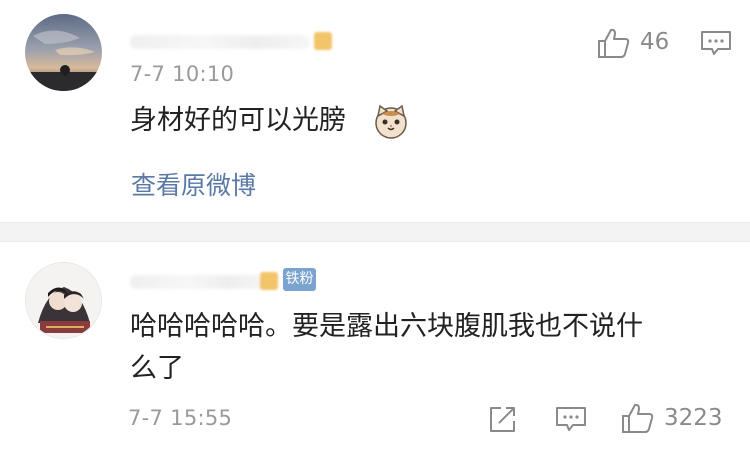 The width and height of the screenshot is (750, 461). I want to click on section-divider, so click(375, 232).